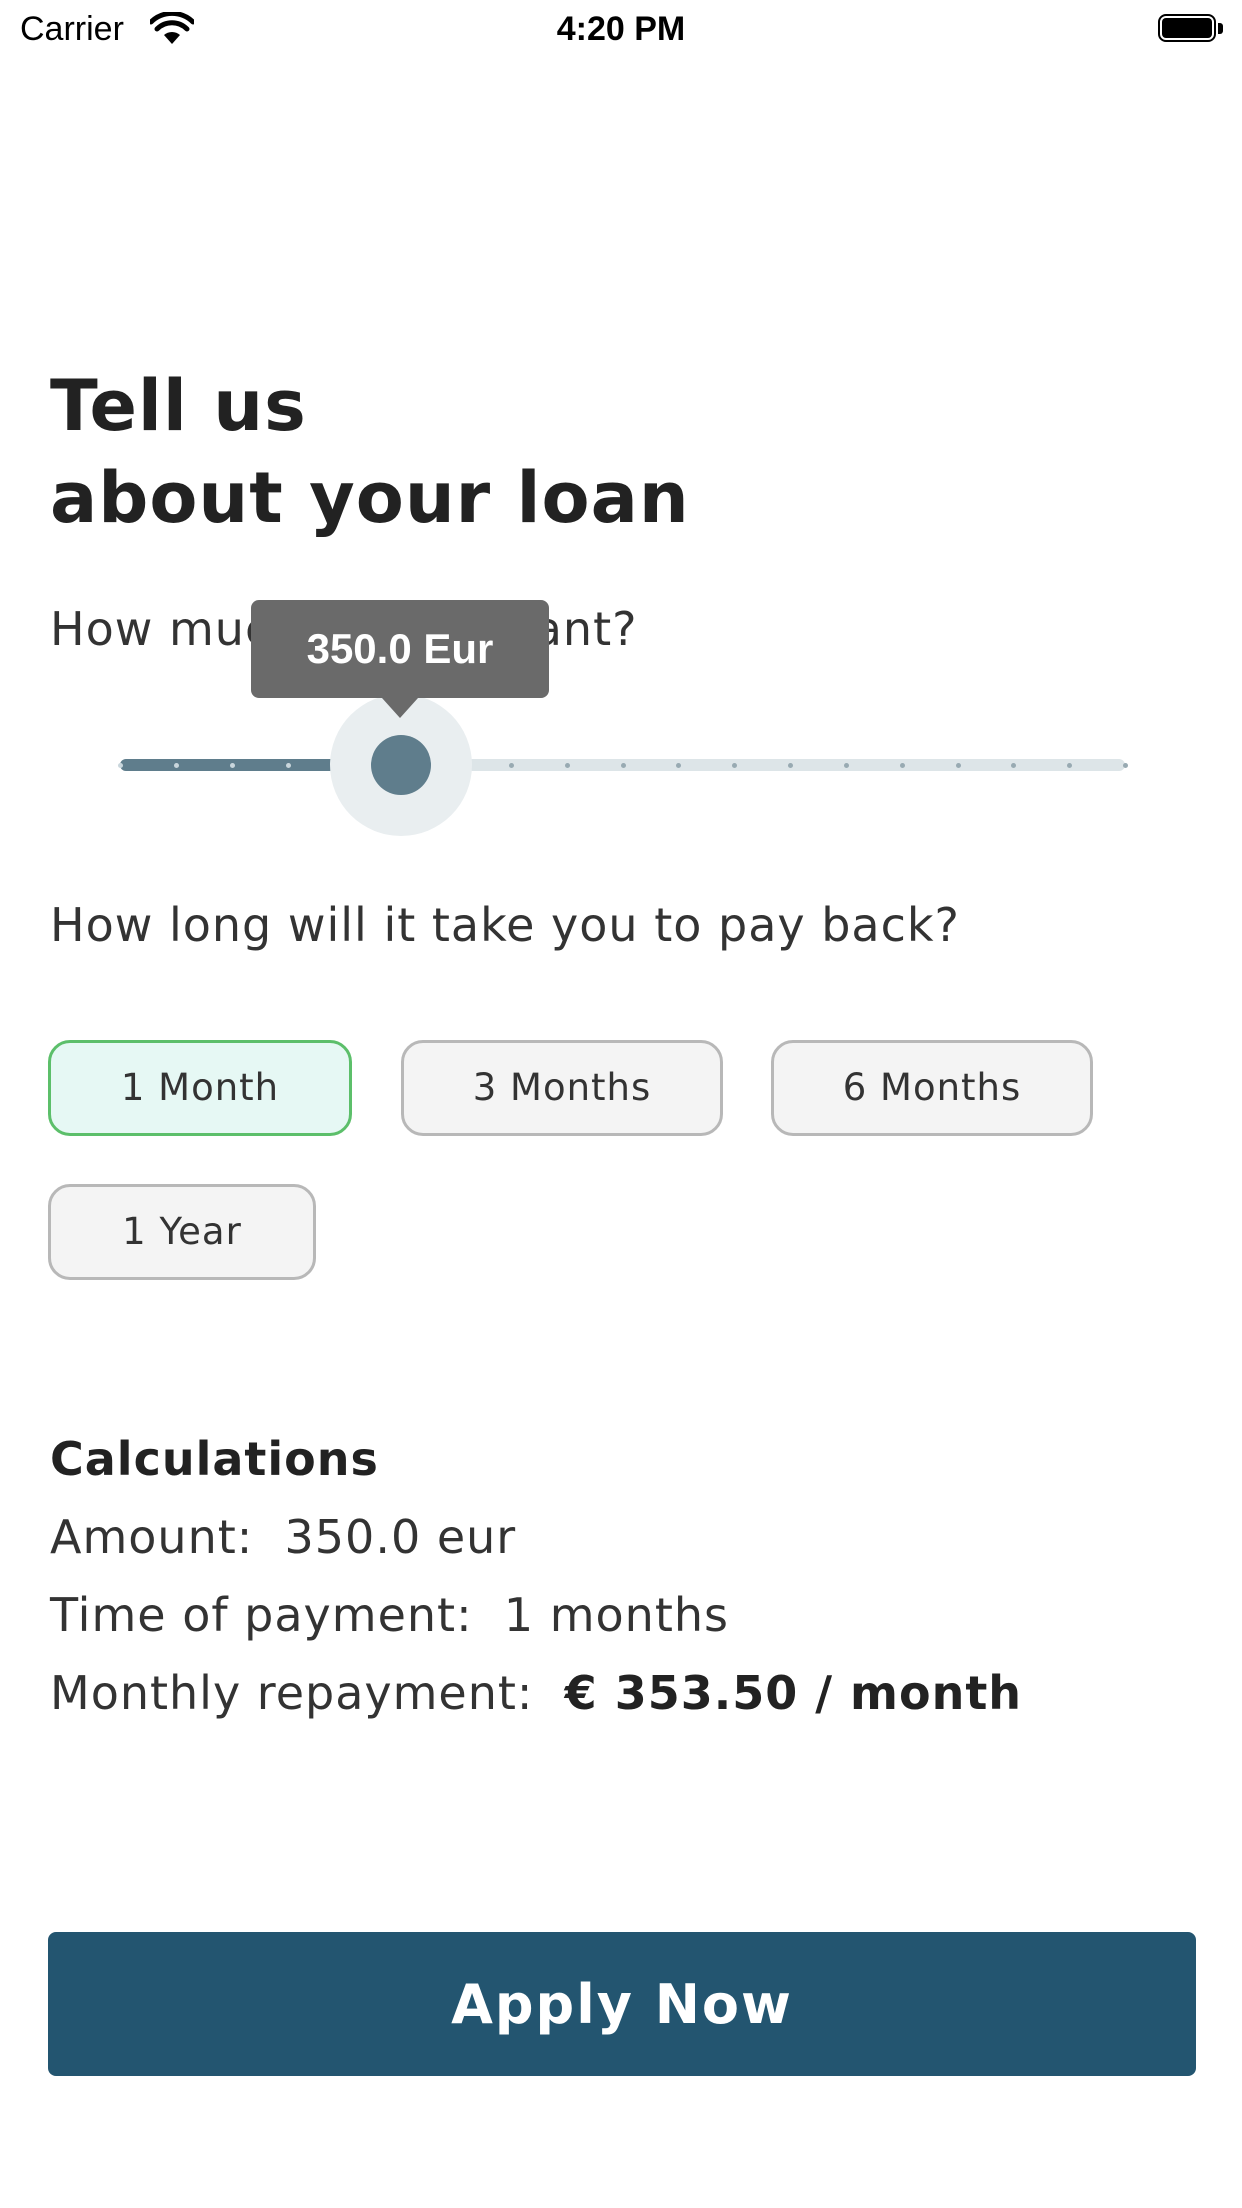 This screenshot has height=2208, width=1242. I want to click on calc-time-row: Time of payment: 1 months, so click(389, 1615).